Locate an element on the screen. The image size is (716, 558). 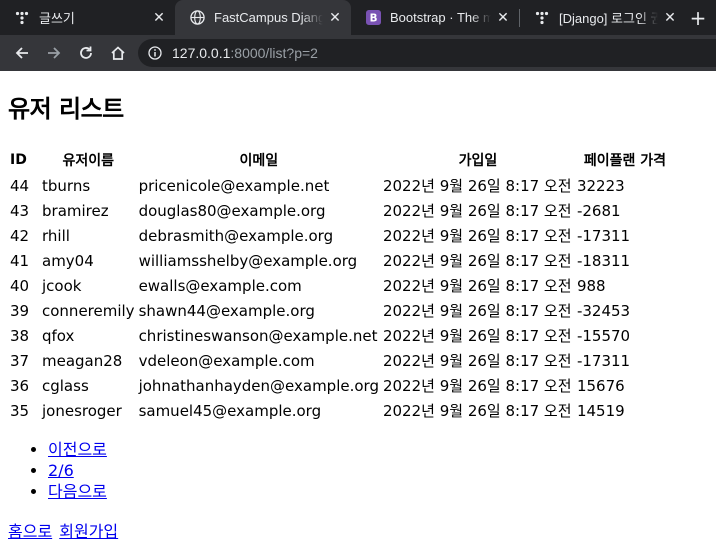
info-icon is located at coordinates (155, 53).